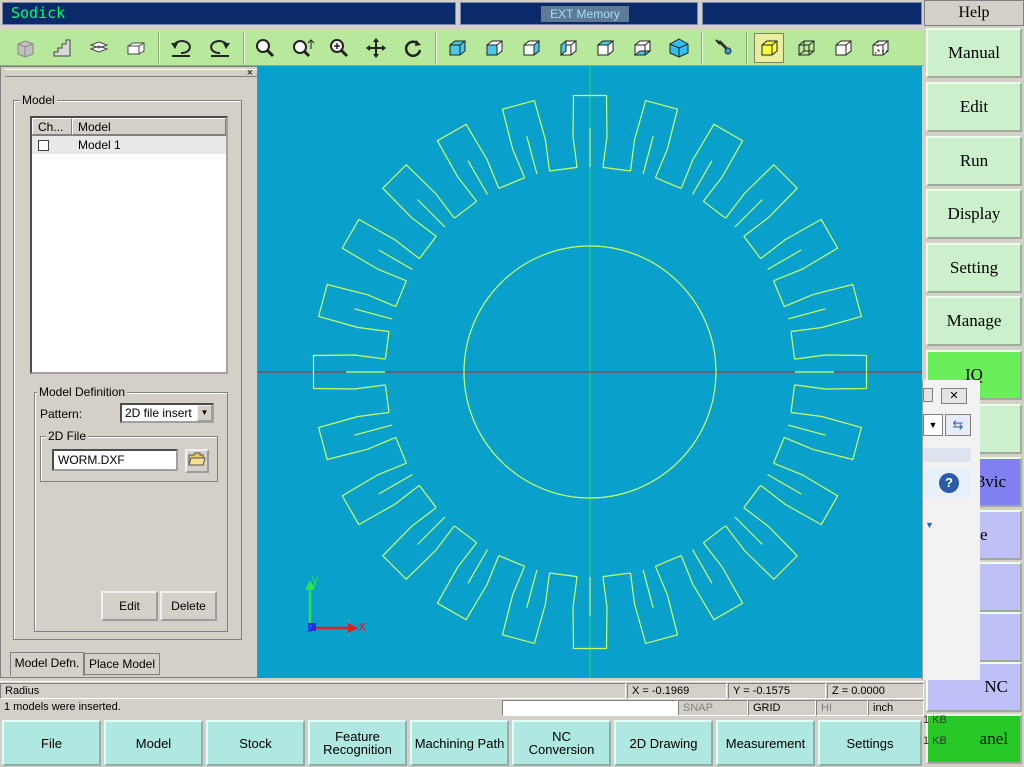  I want to click on triad-z-label: z, so click(309, 628).